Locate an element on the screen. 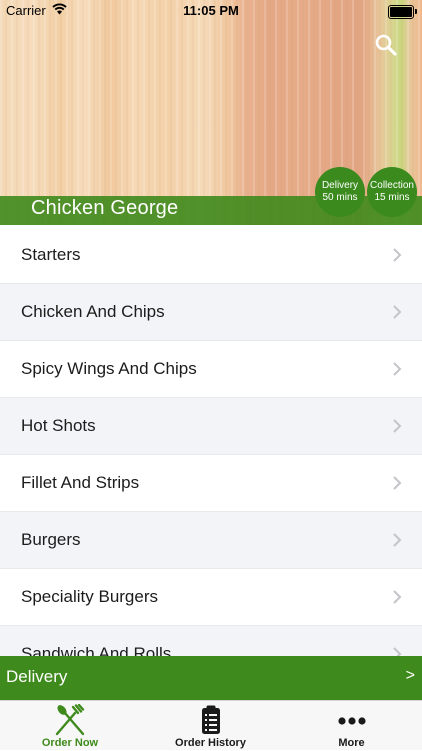 The height and width of the screenshot is (751, 422). delivery-time-badge: Delivery 50 mins is located at coordinates (340, 192).